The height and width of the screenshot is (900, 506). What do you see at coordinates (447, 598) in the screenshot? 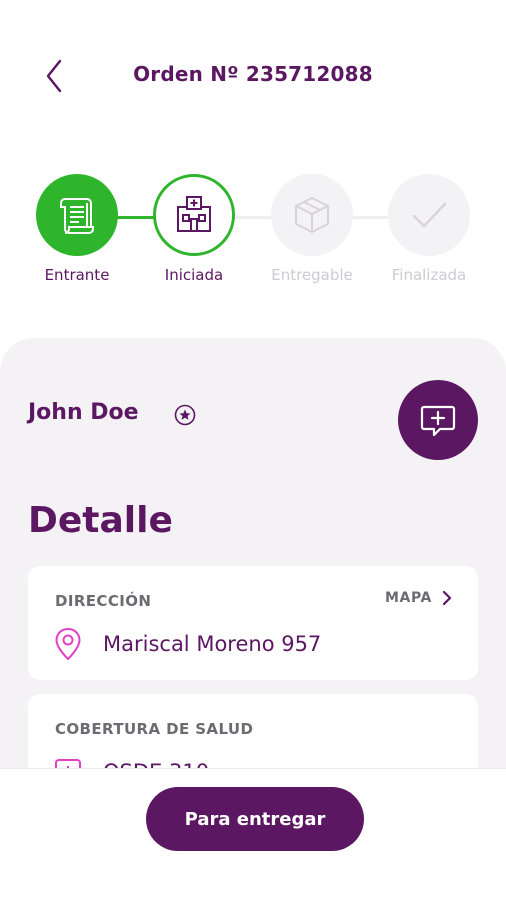
I see `chevron-right-icon` at bounding box center [447, 598].